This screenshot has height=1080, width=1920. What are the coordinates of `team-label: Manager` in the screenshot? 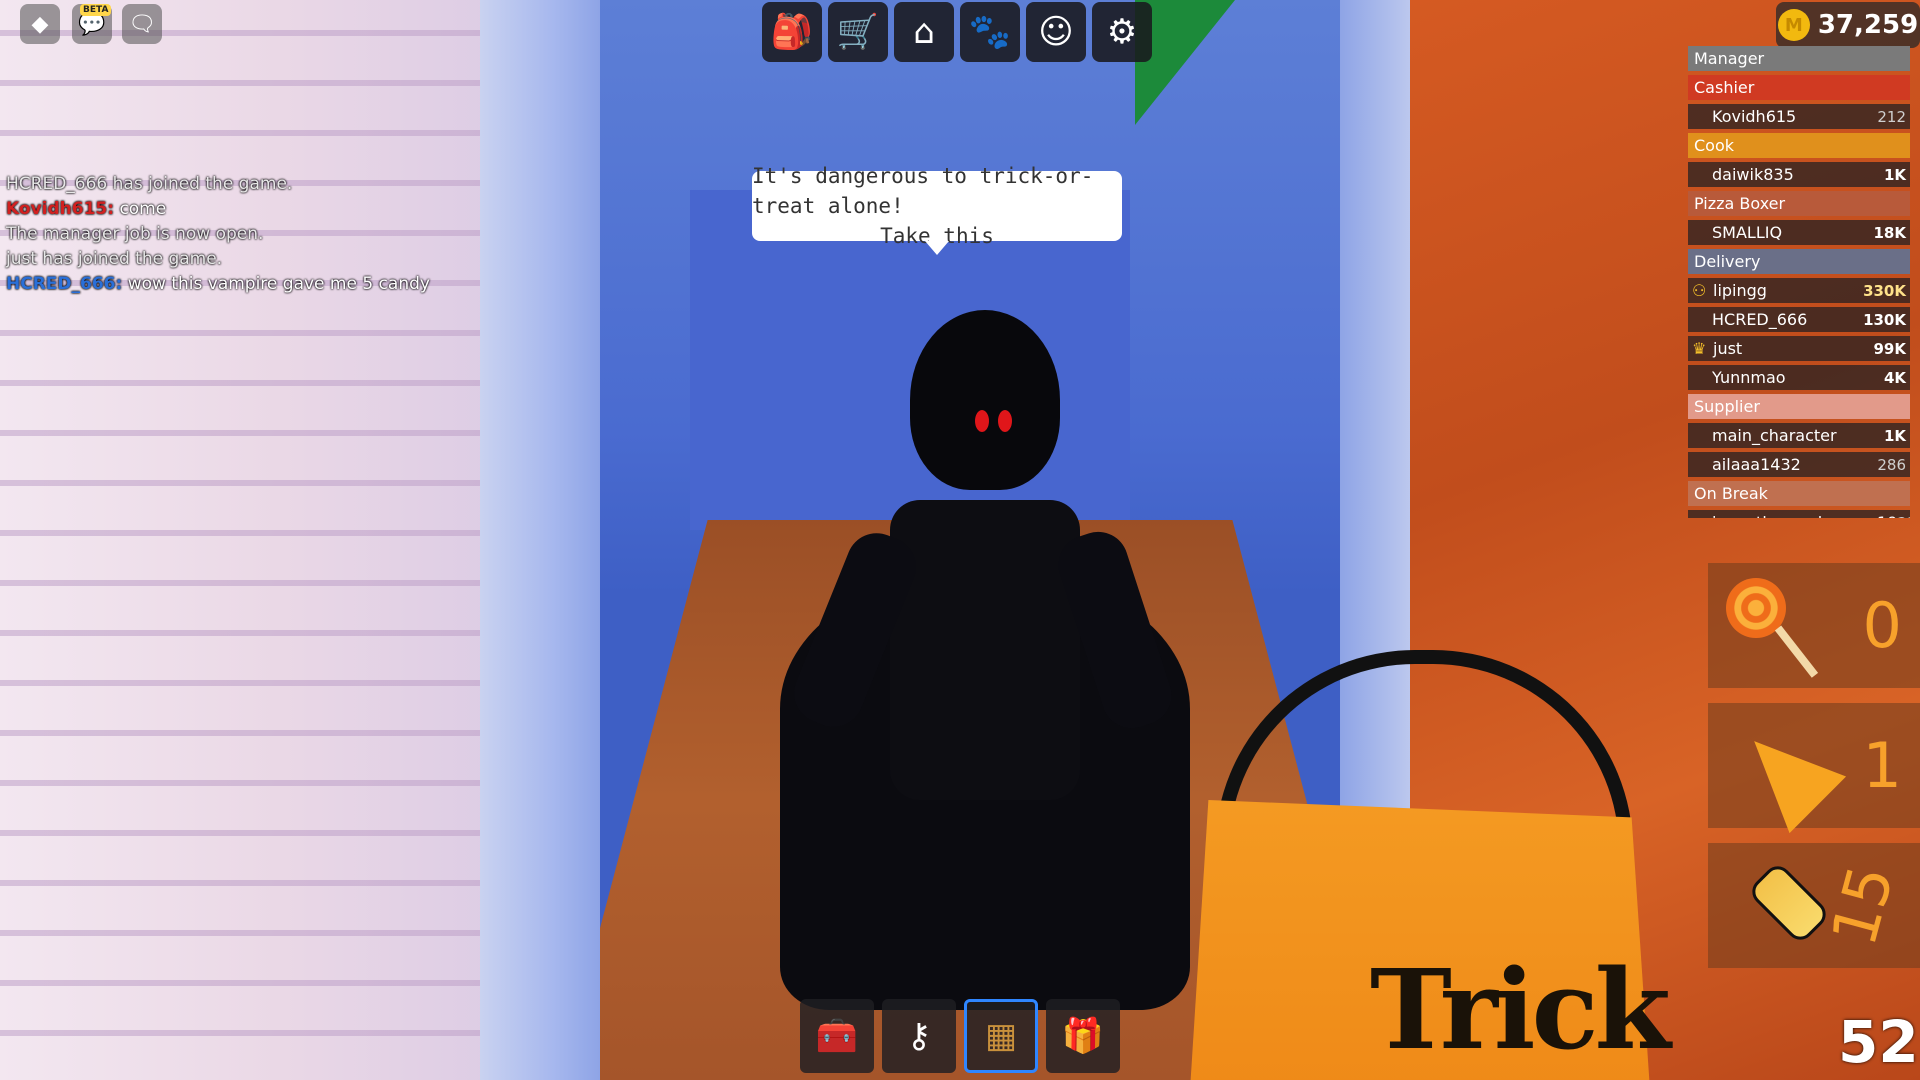 It's located at (1729, 58).